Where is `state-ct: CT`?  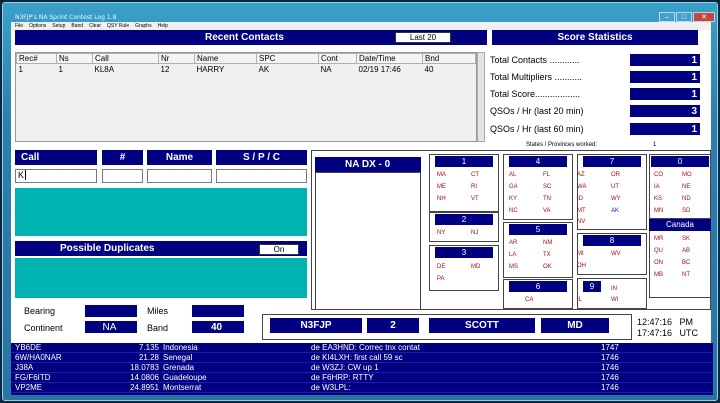 state-ct: CT is located at coordinates (475, 175).